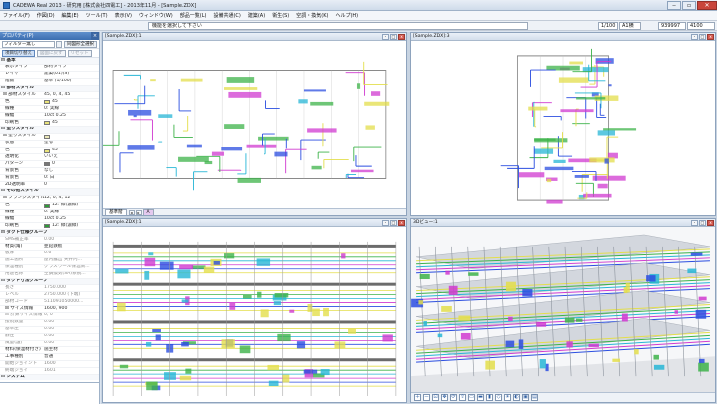  What do you see at coordinates (49, 75) in the screenshot?
I see `property-row: レイヤ 建築(01)(S)` at bounding box center [49, 75].